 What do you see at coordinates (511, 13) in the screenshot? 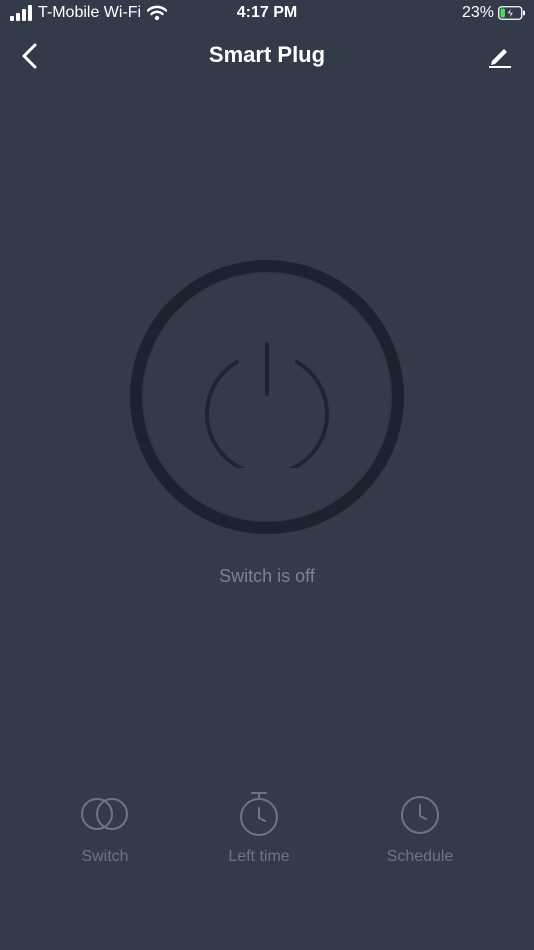
I see `battery-charging-icon` at bounding box center [511, 13].